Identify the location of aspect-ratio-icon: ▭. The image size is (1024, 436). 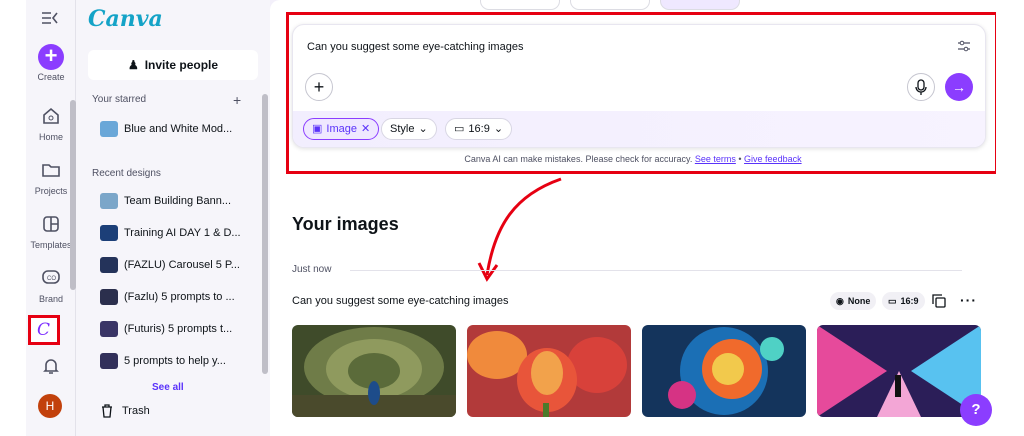
(459, 129).